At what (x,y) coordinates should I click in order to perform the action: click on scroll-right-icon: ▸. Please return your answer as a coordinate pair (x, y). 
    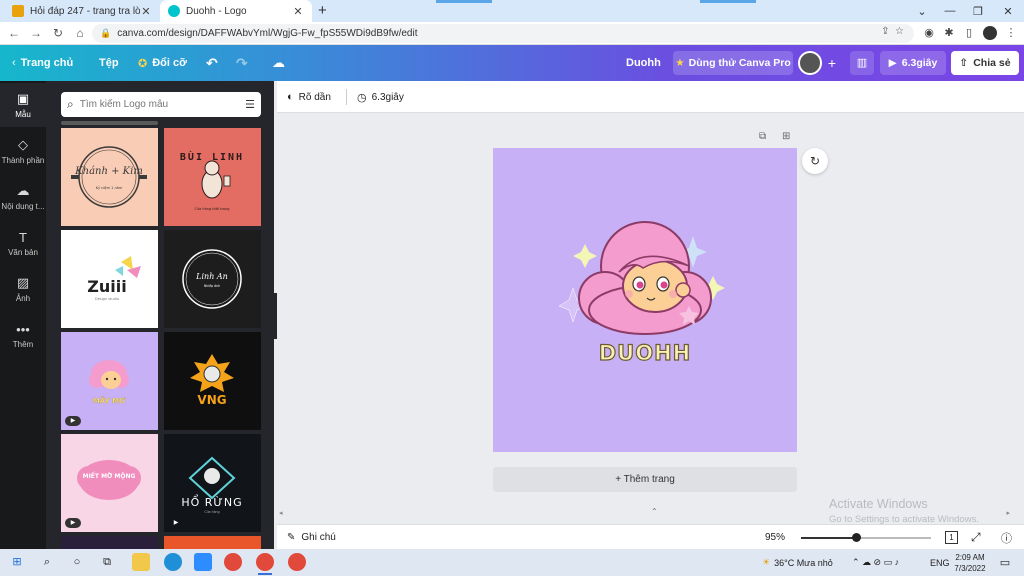
    Looking at the image, I should click on (1008, 513).